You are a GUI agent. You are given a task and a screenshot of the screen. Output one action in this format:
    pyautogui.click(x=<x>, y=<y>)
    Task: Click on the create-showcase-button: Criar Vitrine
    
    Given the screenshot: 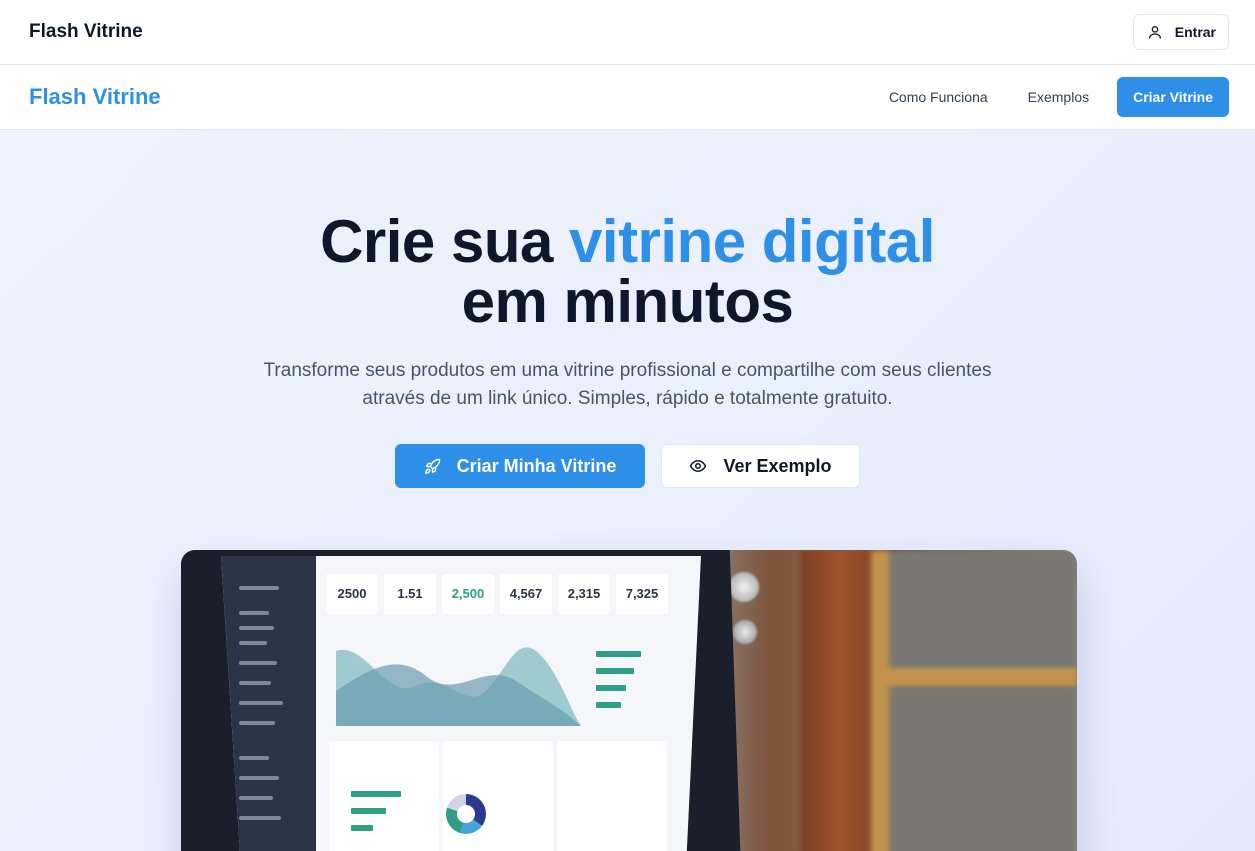 What is the action you would take?
    pyautogui.click(x=1173, y=97)
    